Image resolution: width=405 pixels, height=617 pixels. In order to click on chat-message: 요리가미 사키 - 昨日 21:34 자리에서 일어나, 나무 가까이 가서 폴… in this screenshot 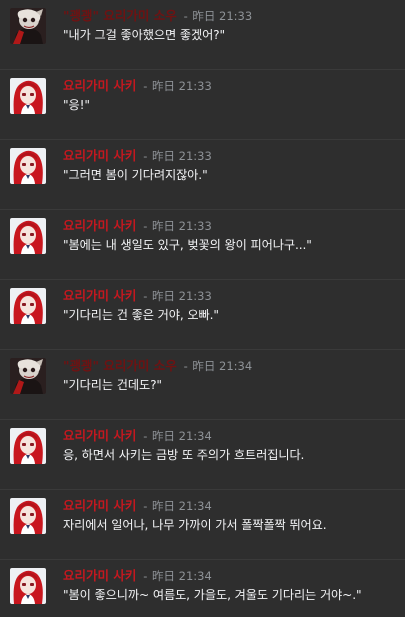, I will do `click(202, 524)`.